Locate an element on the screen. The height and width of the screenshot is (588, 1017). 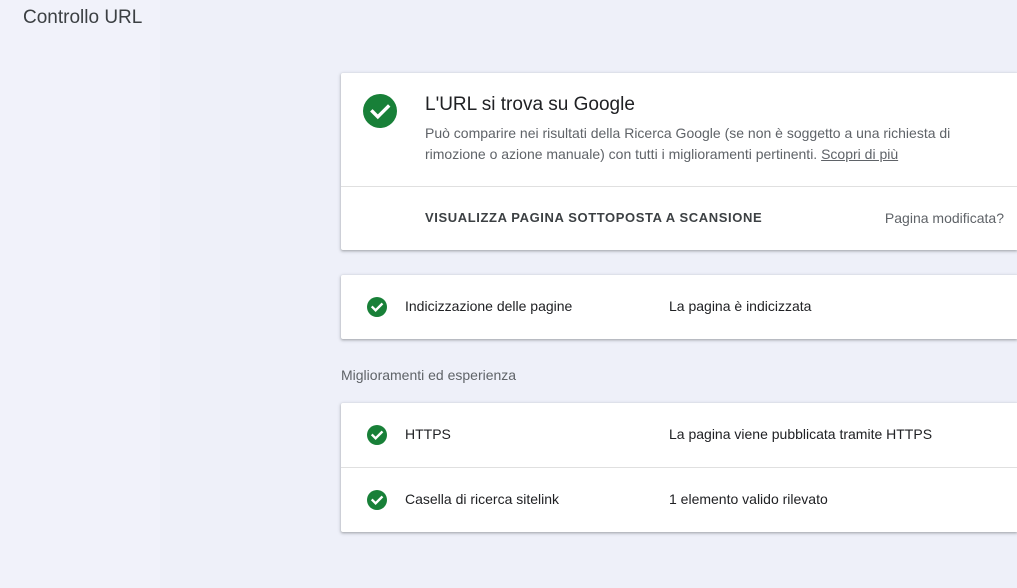
divider is located at coordinates (679, 186).